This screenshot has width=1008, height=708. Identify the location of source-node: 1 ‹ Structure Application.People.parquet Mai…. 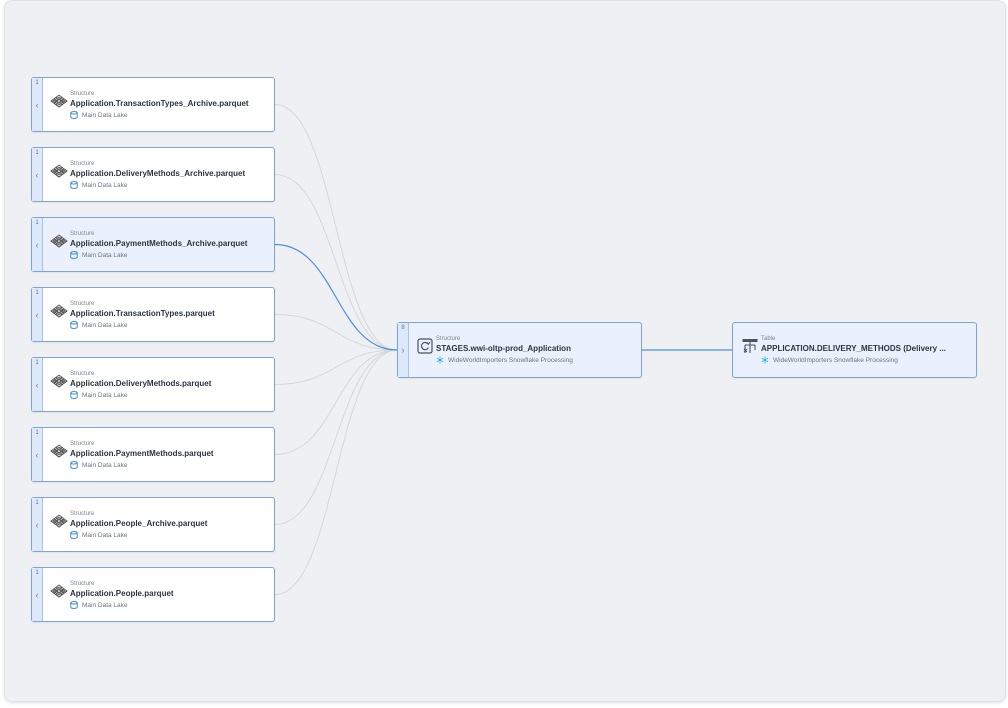
(153, 594).